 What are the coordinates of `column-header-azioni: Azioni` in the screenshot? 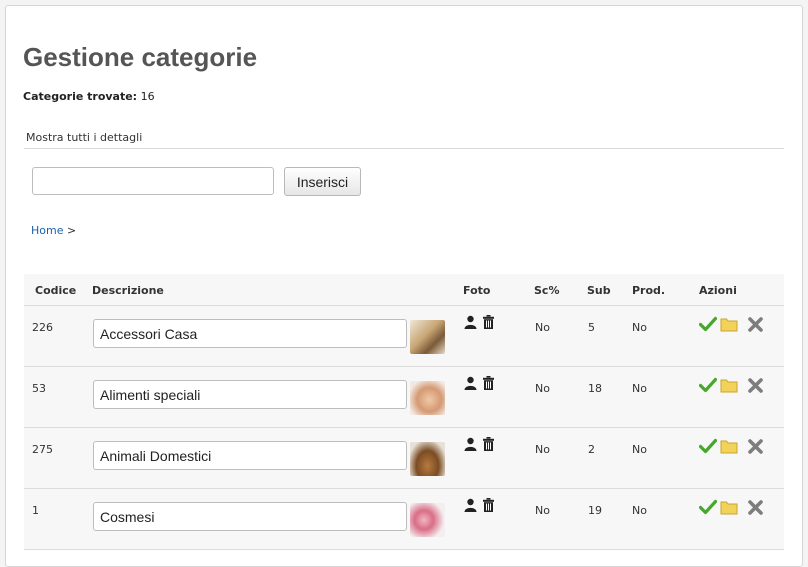 It's located at (718, 290).